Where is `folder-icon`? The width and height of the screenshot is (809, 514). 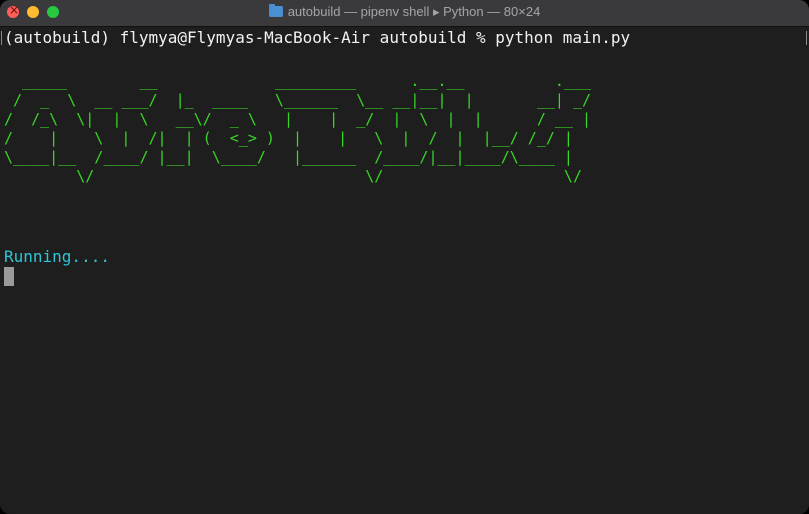
folder-icon is located at coordinates (275, 10).